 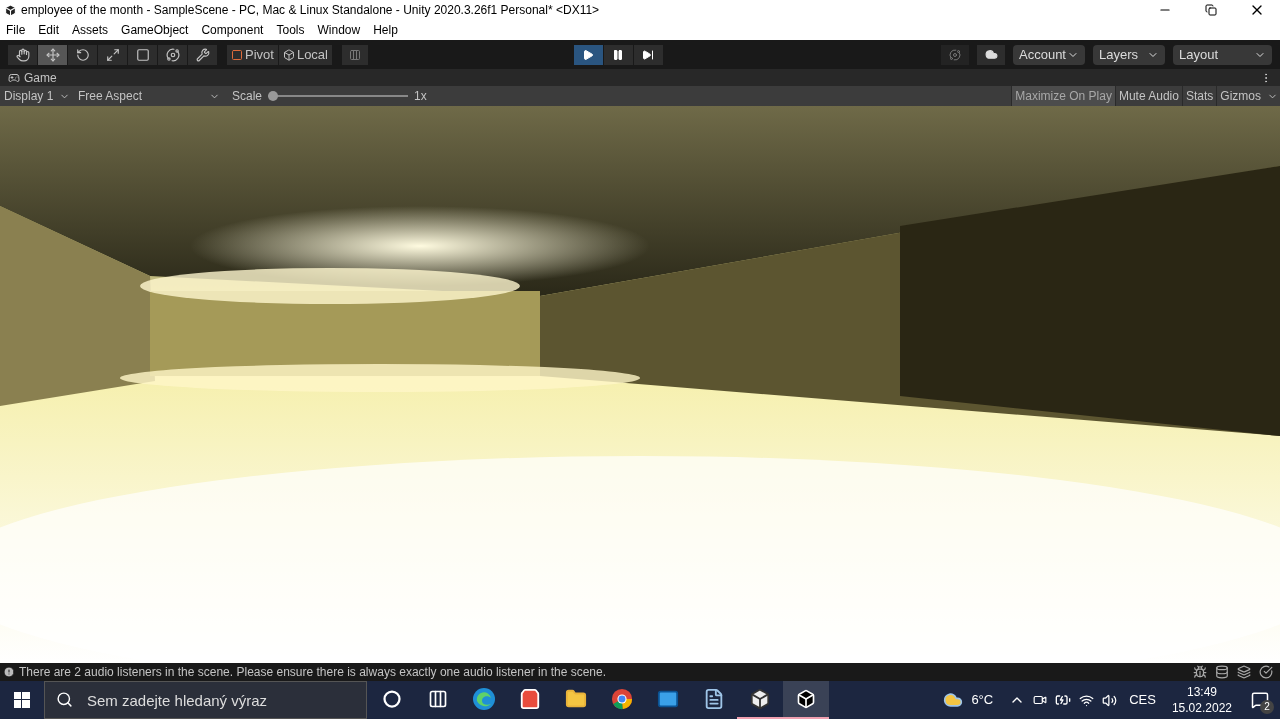 I want to click on pause-button, so click(x=618, y=54).